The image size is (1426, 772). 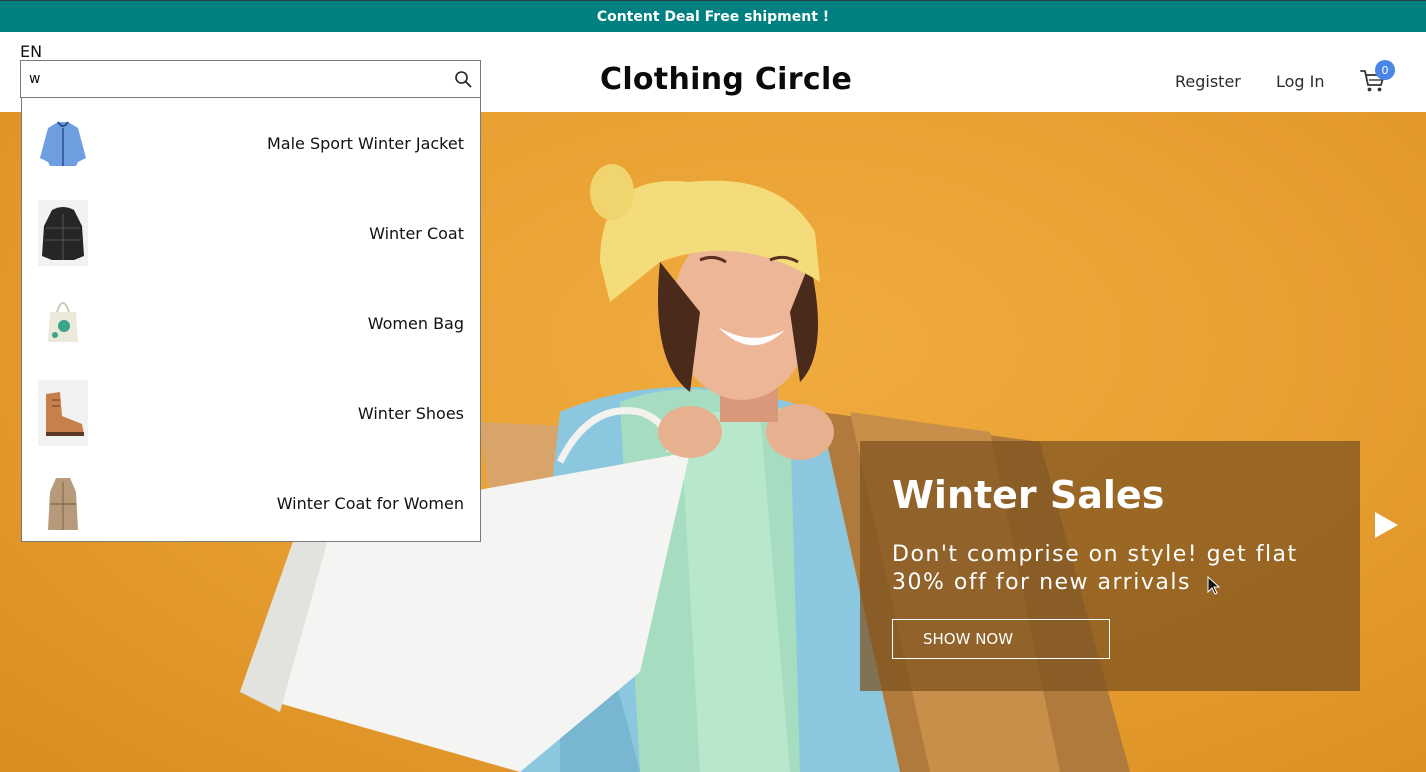 What do you see at coordinates (410, 413) in the screenshot?
I see `search-result-name: Winter Shoes` at bounding box center [410, 413].